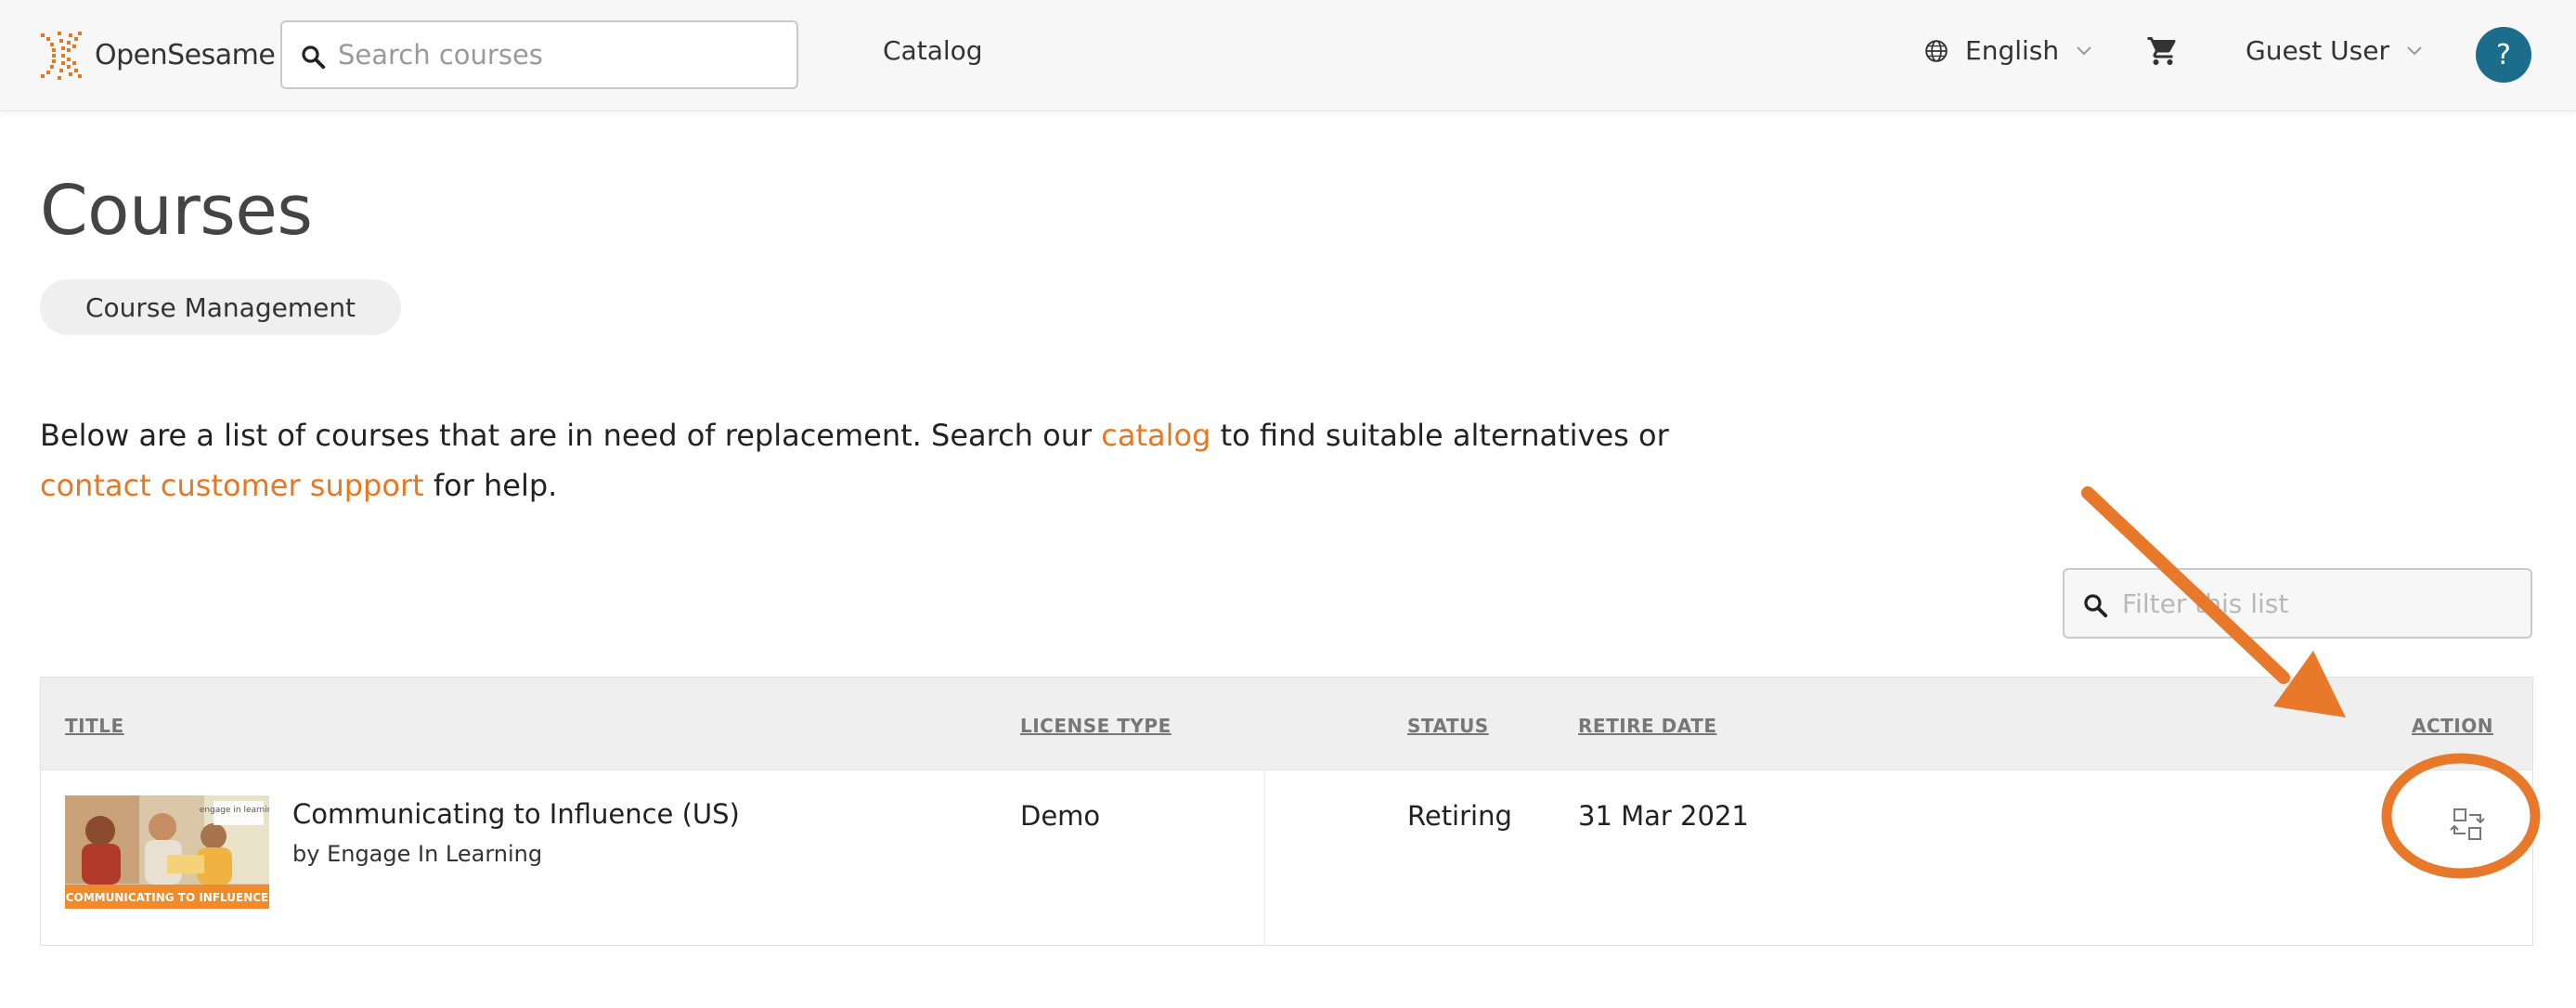  What do you see at coordinates (516, 814) in the screenshot?
I see `course-title: Communicating to Influence (US)` at bounding box center [516, 814].